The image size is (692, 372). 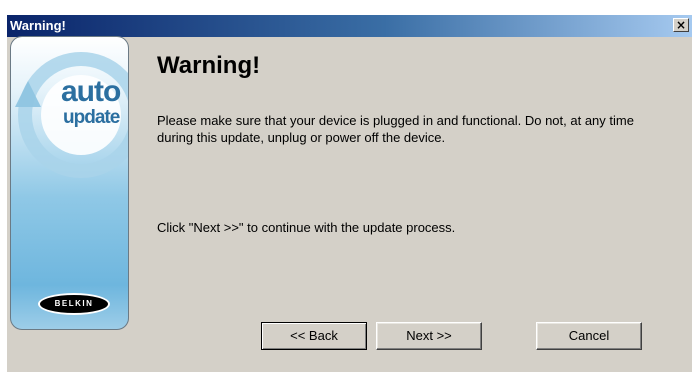 What do you see at coordinates (91, 91) in the screenshot?
I see `logo-text-auto: auto` at bounding box center [91, 91].